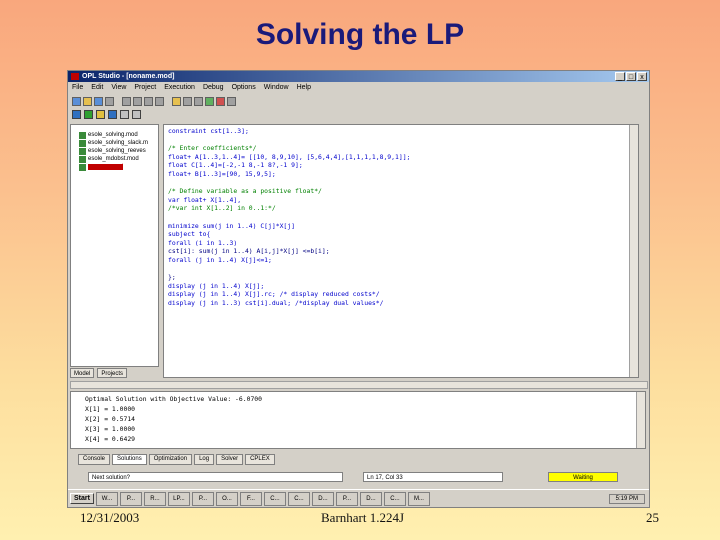  I want to click on tab-solutions: Solutions, so click(129, 459).